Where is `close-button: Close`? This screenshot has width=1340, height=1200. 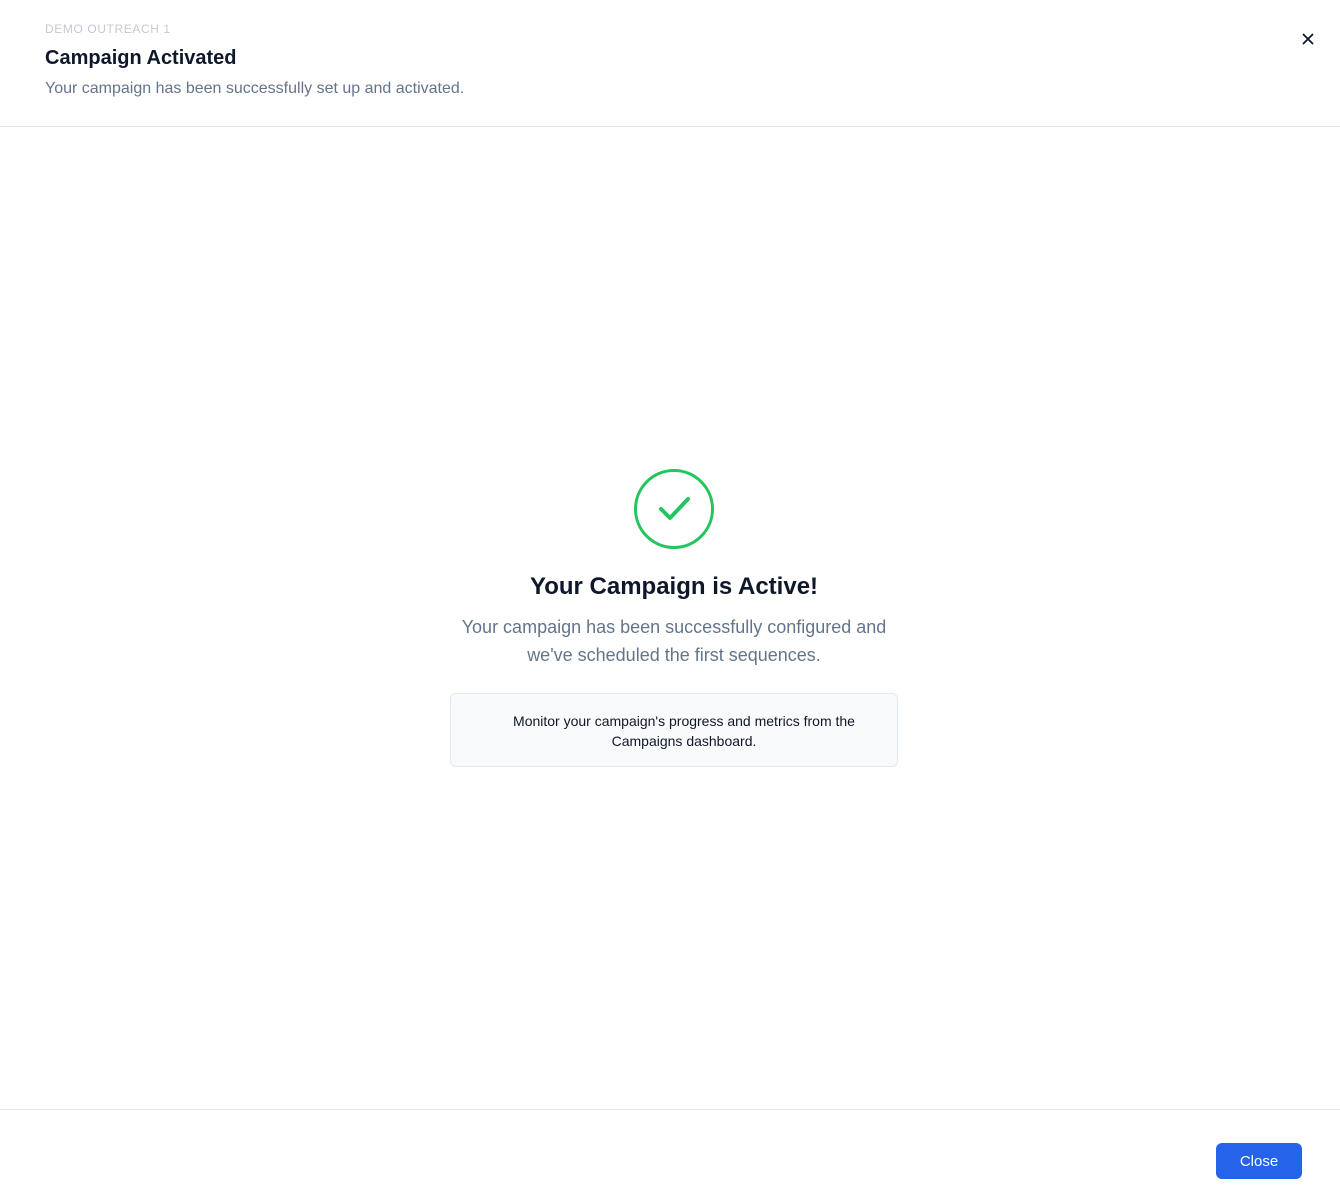 close-button: Close is located at coordinates (1259, 1161).